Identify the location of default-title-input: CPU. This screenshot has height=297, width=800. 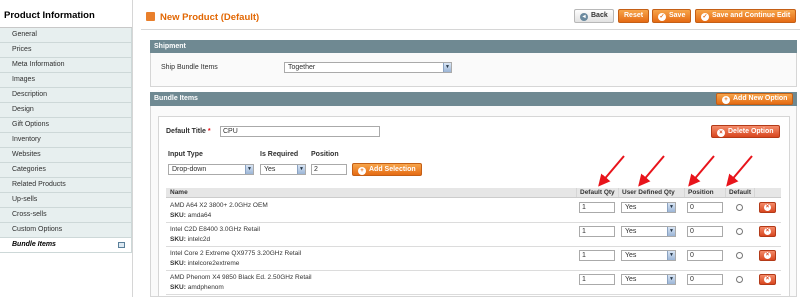
(300, 131).